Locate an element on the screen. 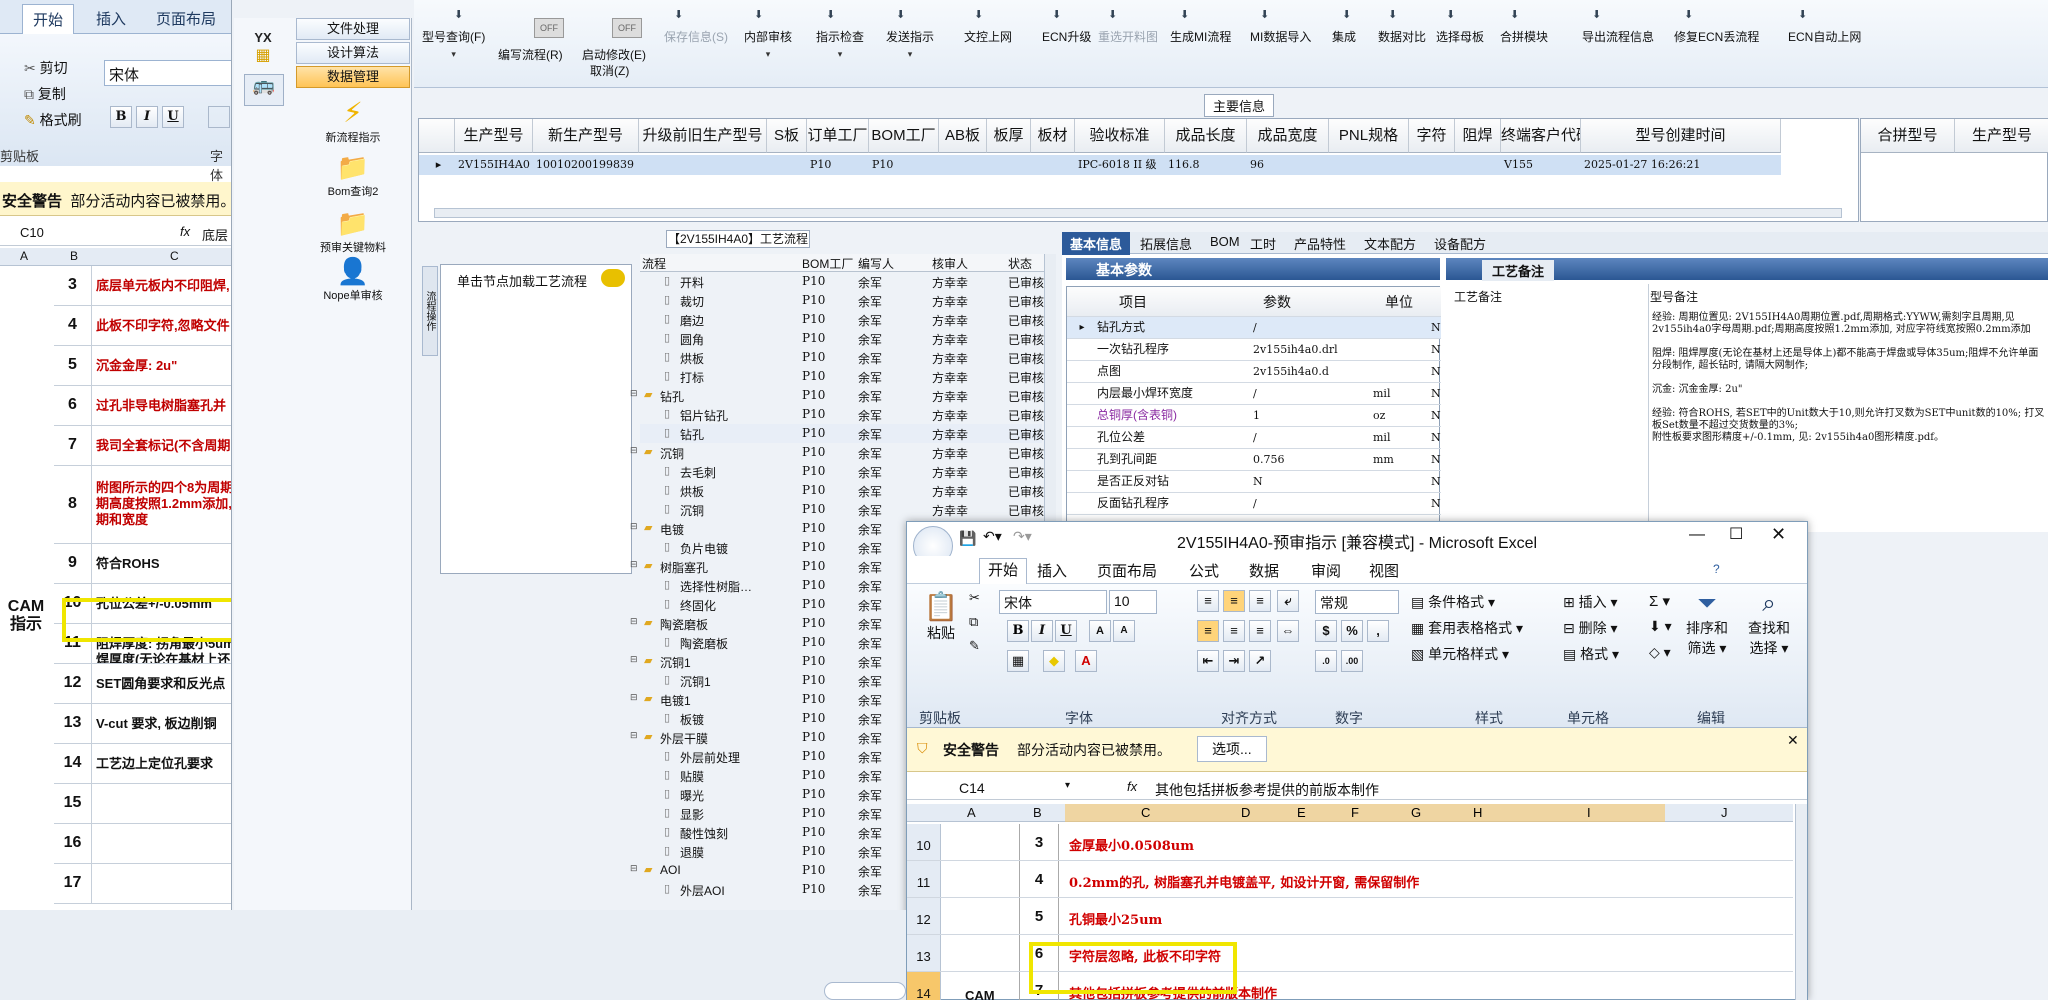 The width and height of the screenshot is (2048, 1000). toolbar-item: 集成 is located at coordinates (1344, 36).